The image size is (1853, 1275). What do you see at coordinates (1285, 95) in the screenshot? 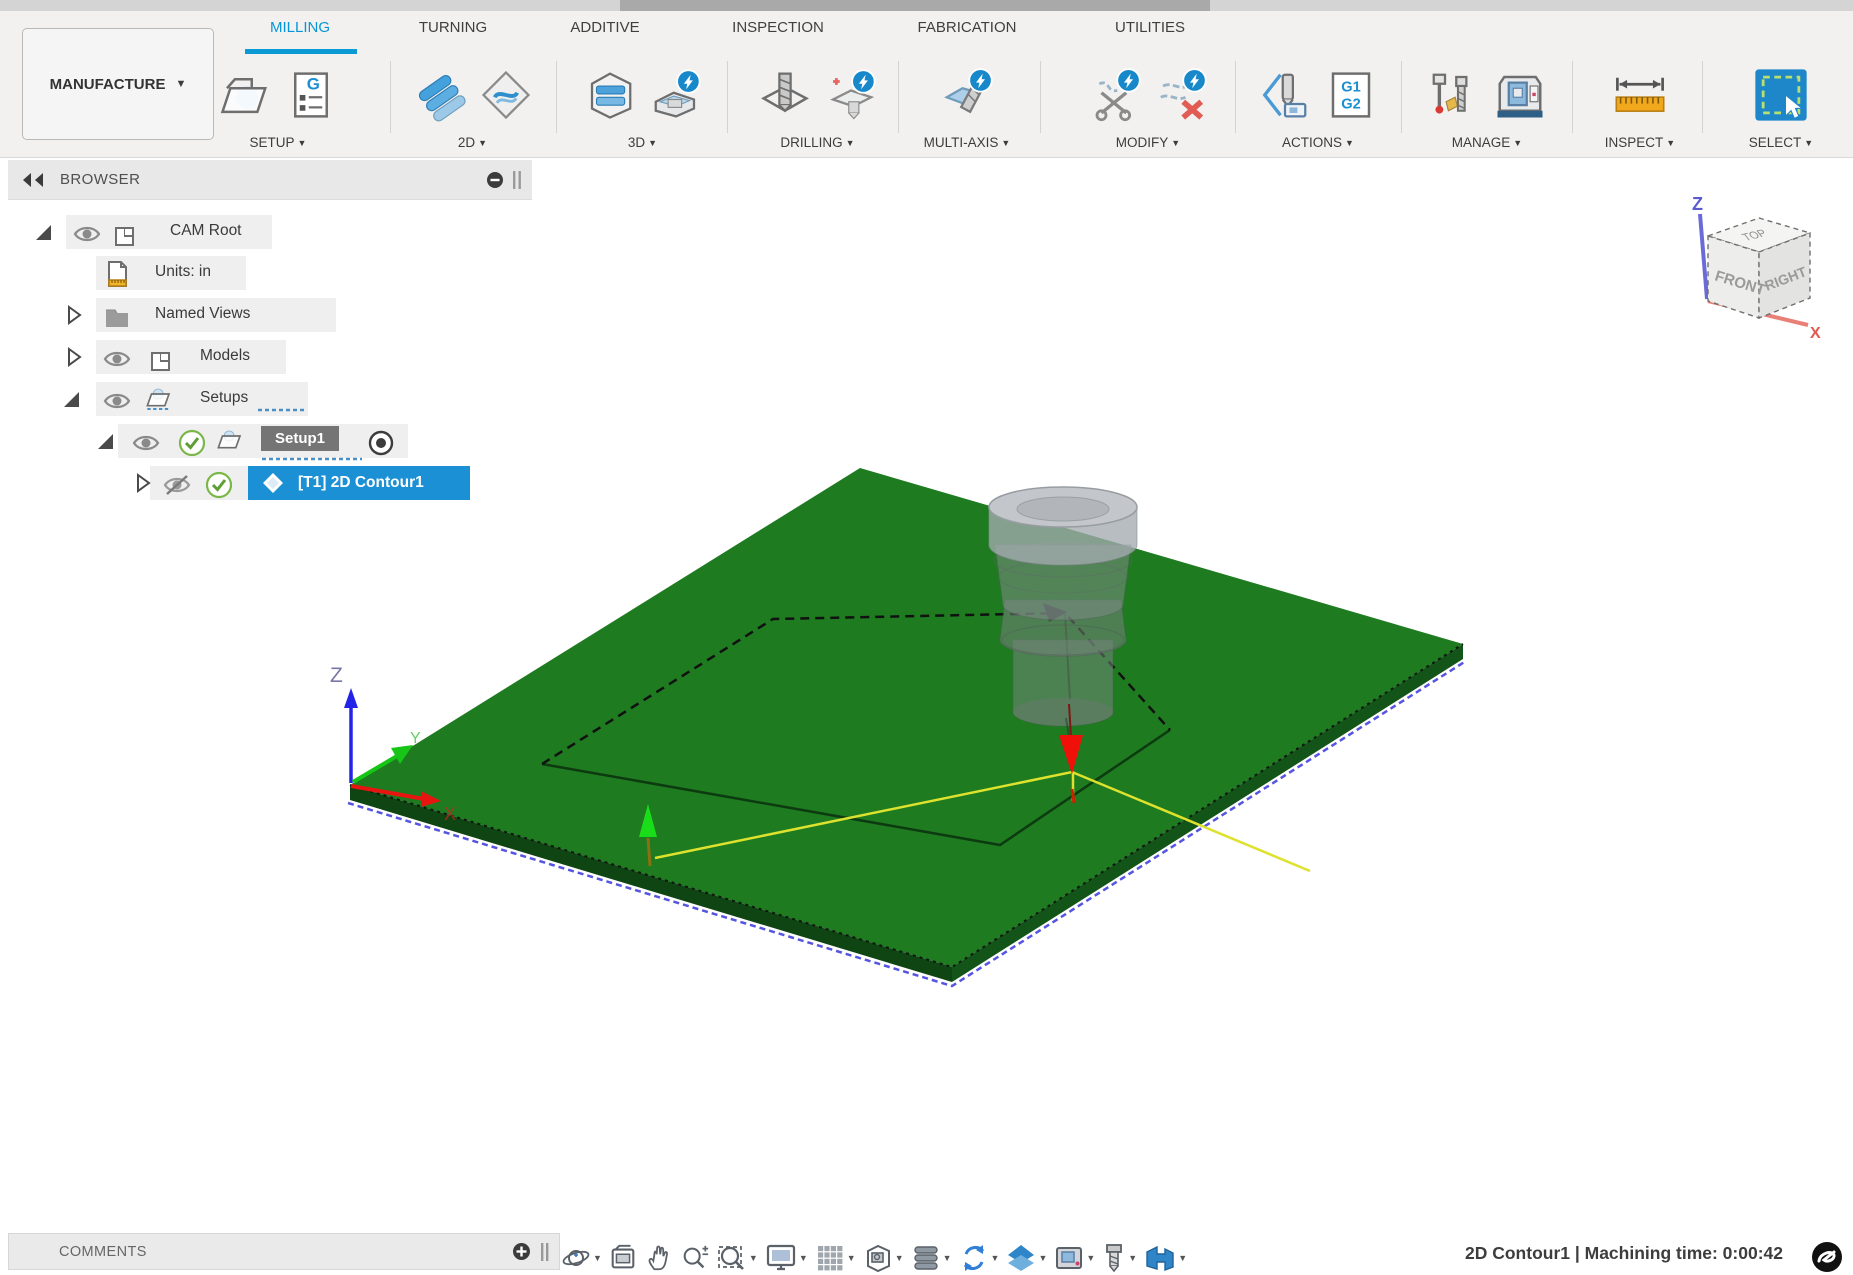
I see `simulate-button` at bounding box center [1285, 95].